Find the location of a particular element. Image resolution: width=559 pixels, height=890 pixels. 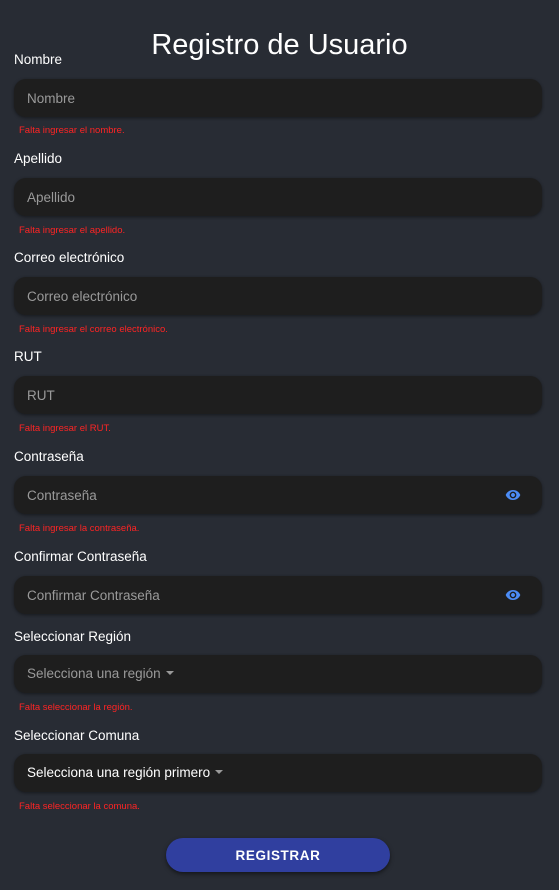

nombre-field-container is located at coordinates (278, 98).